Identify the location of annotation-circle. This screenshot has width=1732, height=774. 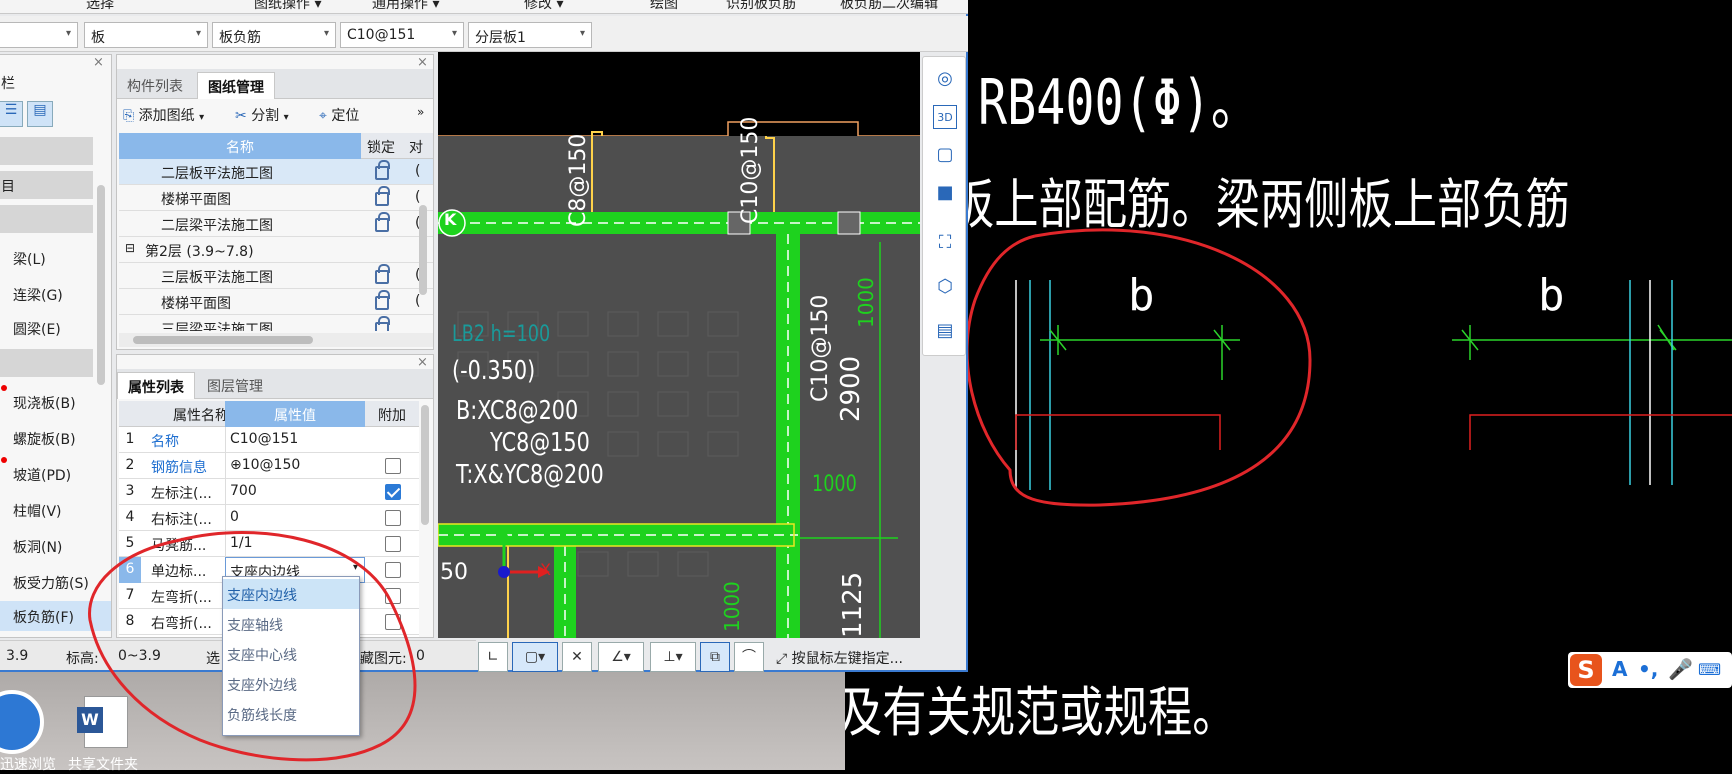
(252, 646).